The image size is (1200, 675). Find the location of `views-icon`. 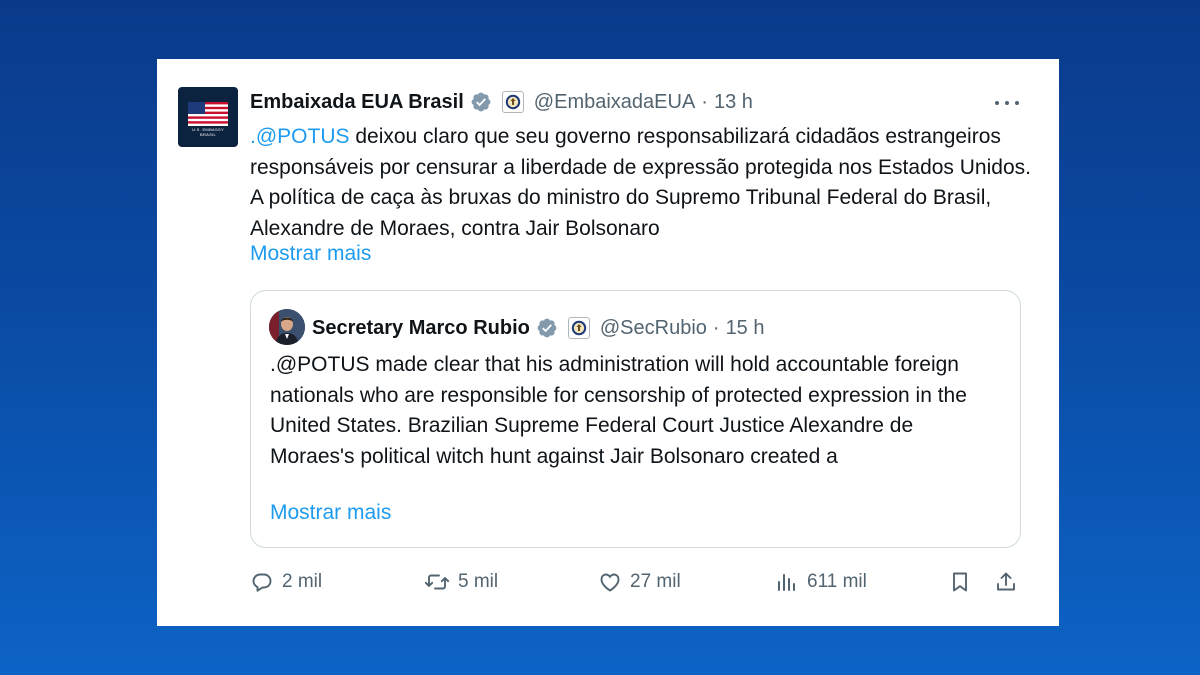

views-icon is located at coordinates (786, 582).